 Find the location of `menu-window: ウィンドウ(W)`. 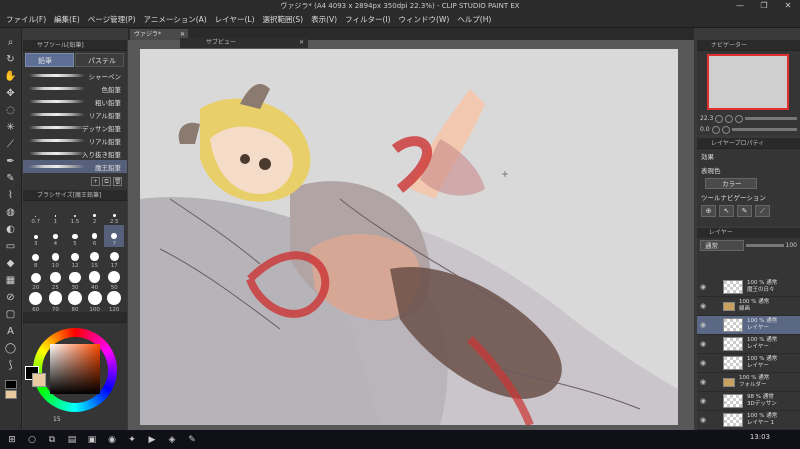

menu-window: ウィンドウ(W) is located at coordinates (424, 19).